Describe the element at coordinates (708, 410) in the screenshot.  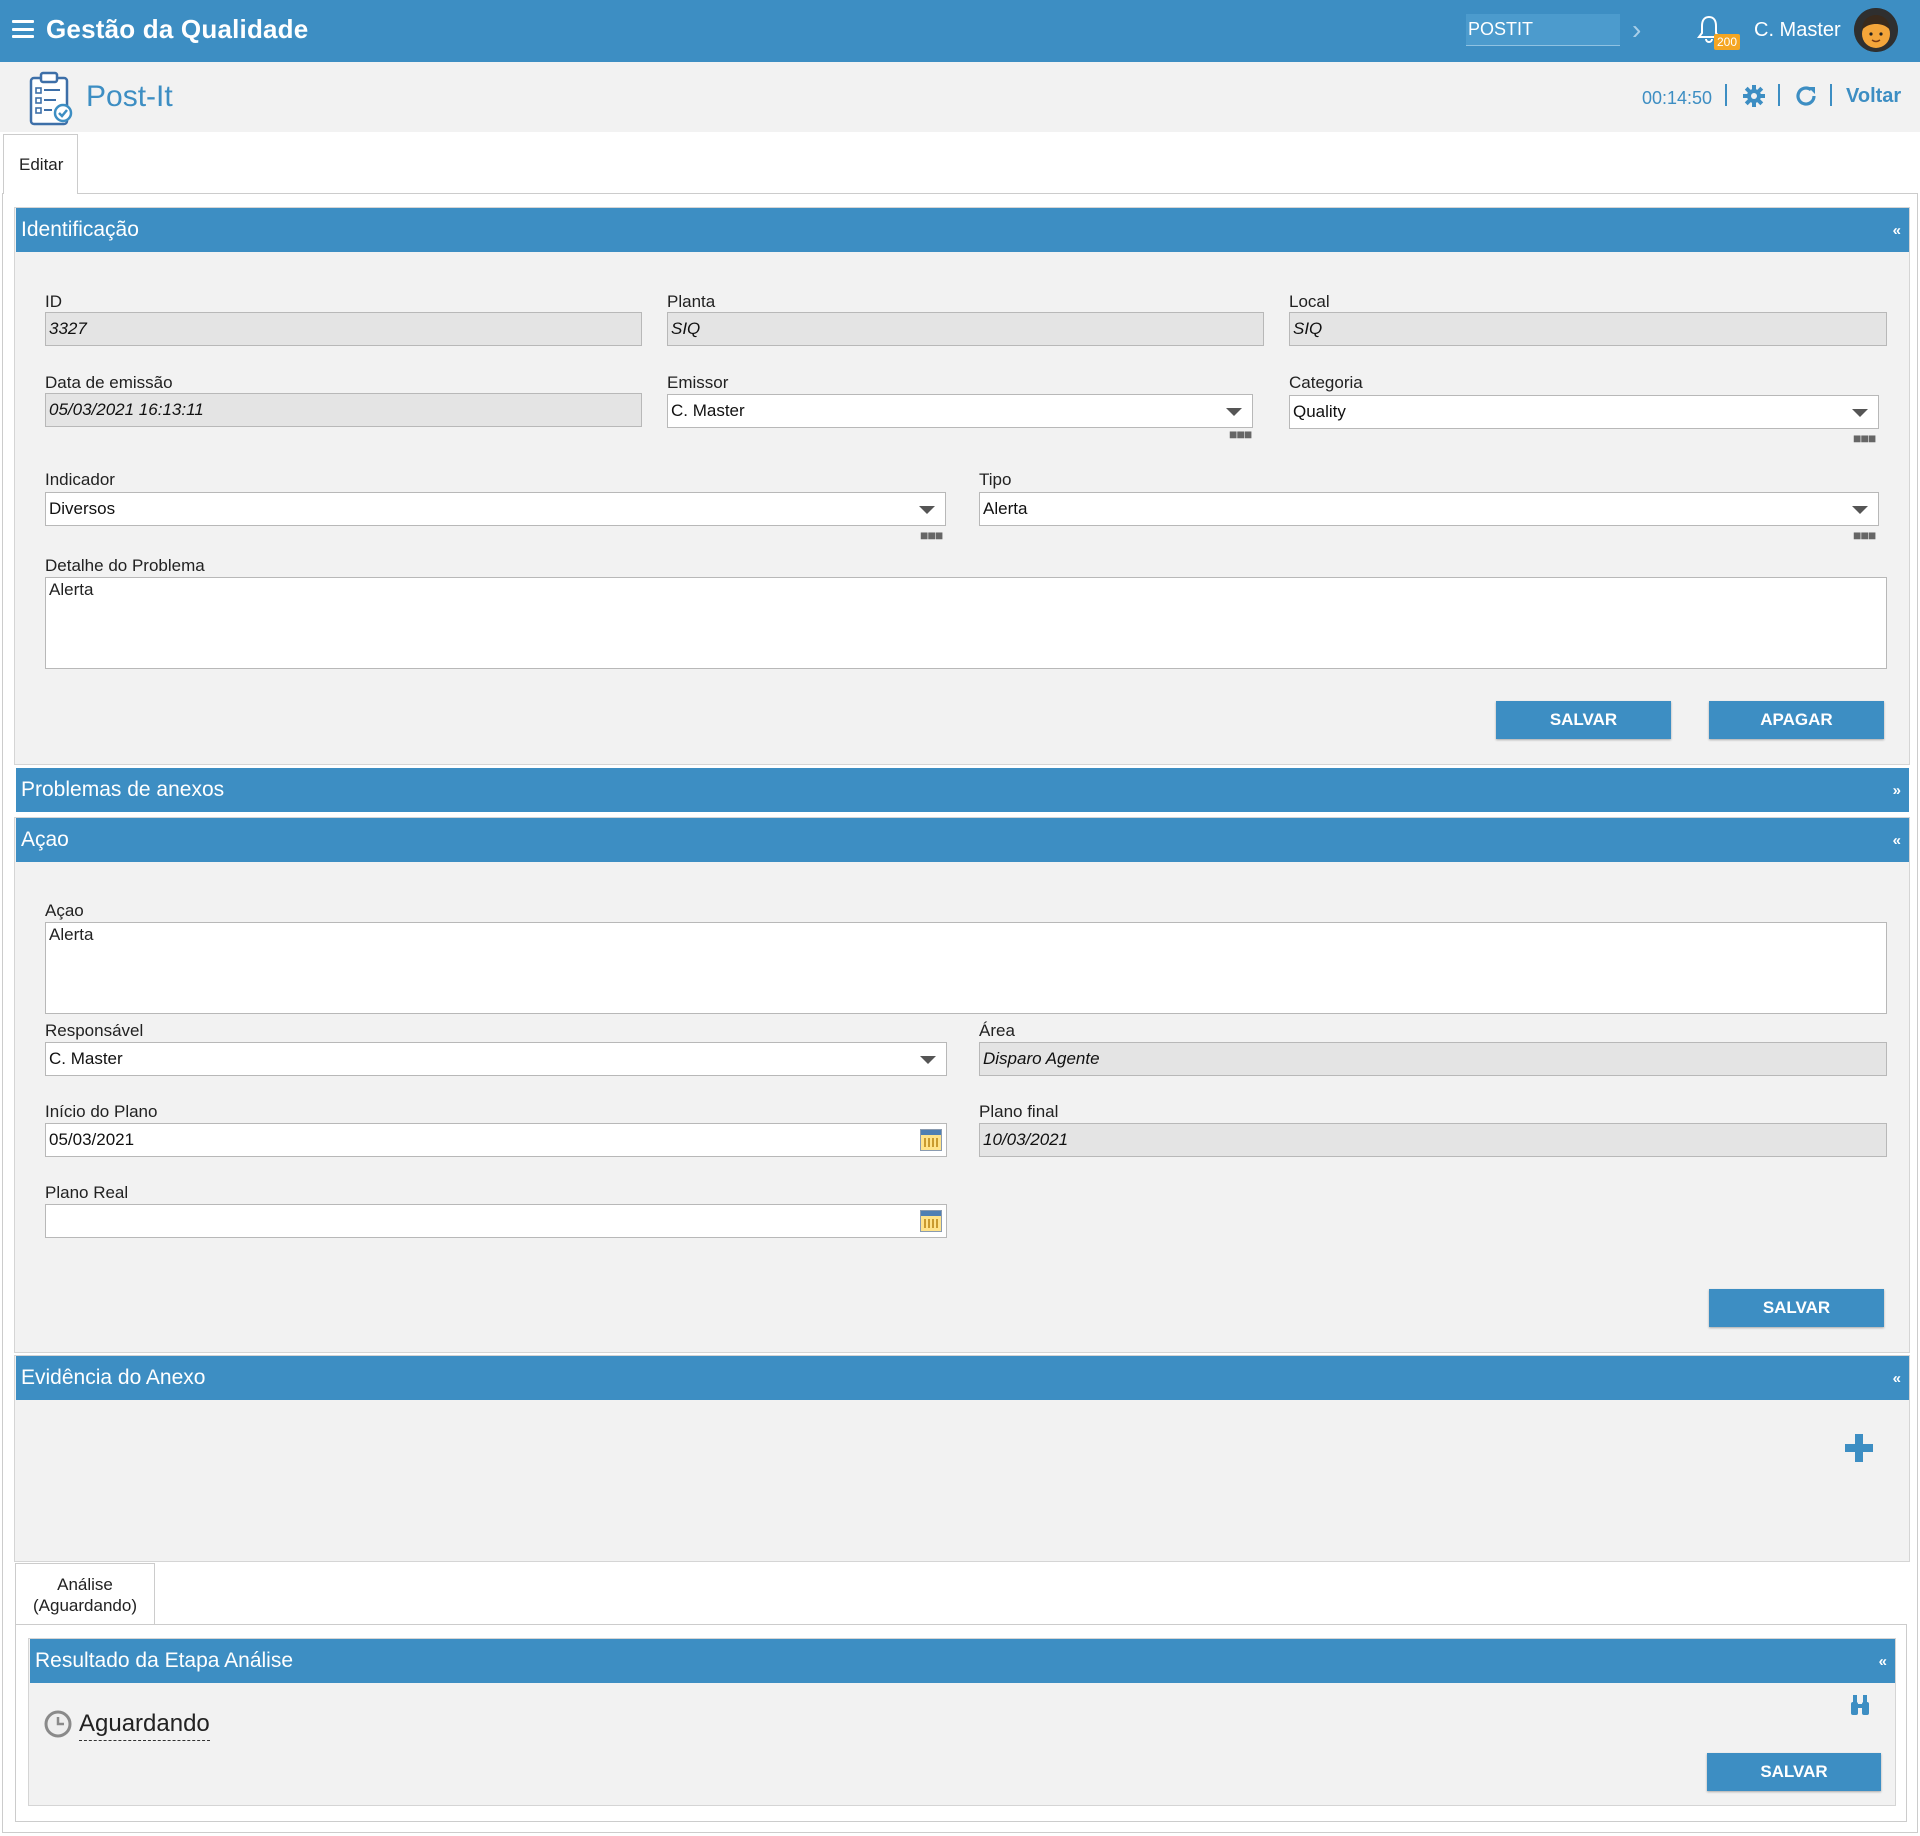
I see `emissor-value: C. Master` at that location.